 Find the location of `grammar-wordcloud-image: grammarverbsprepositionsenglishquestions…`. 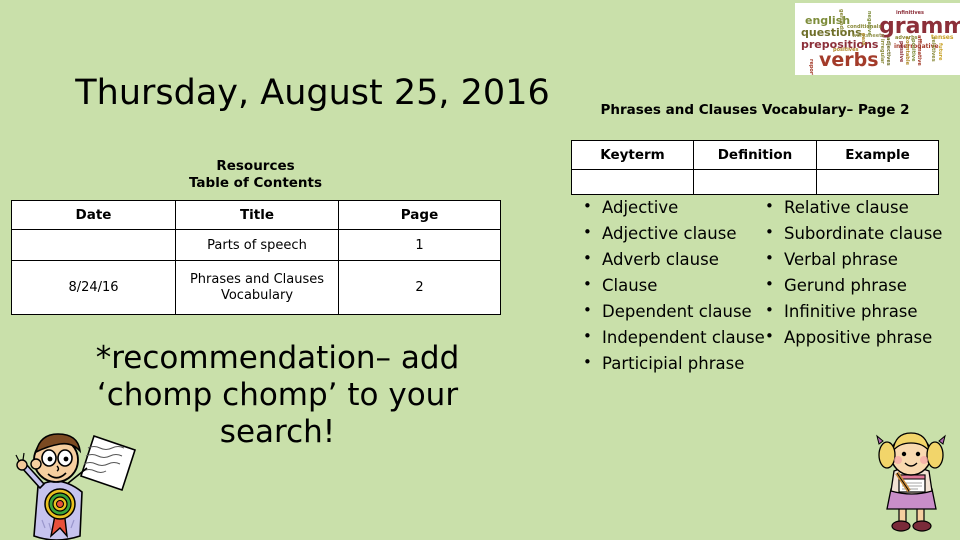

grammar-wordcloud-image: grammarverbsprepositionsenglishquestions… is located at coordinates (877, 39).